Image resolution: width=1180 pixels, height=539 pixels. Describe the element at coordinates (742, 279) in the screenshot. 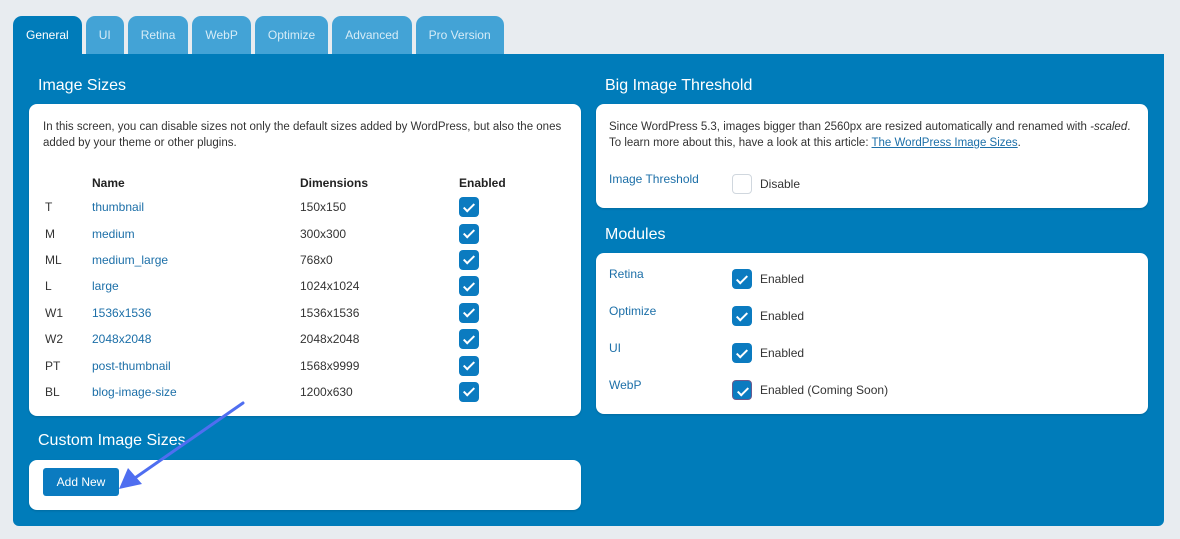

I see `module-retina-checkbox` at that location.